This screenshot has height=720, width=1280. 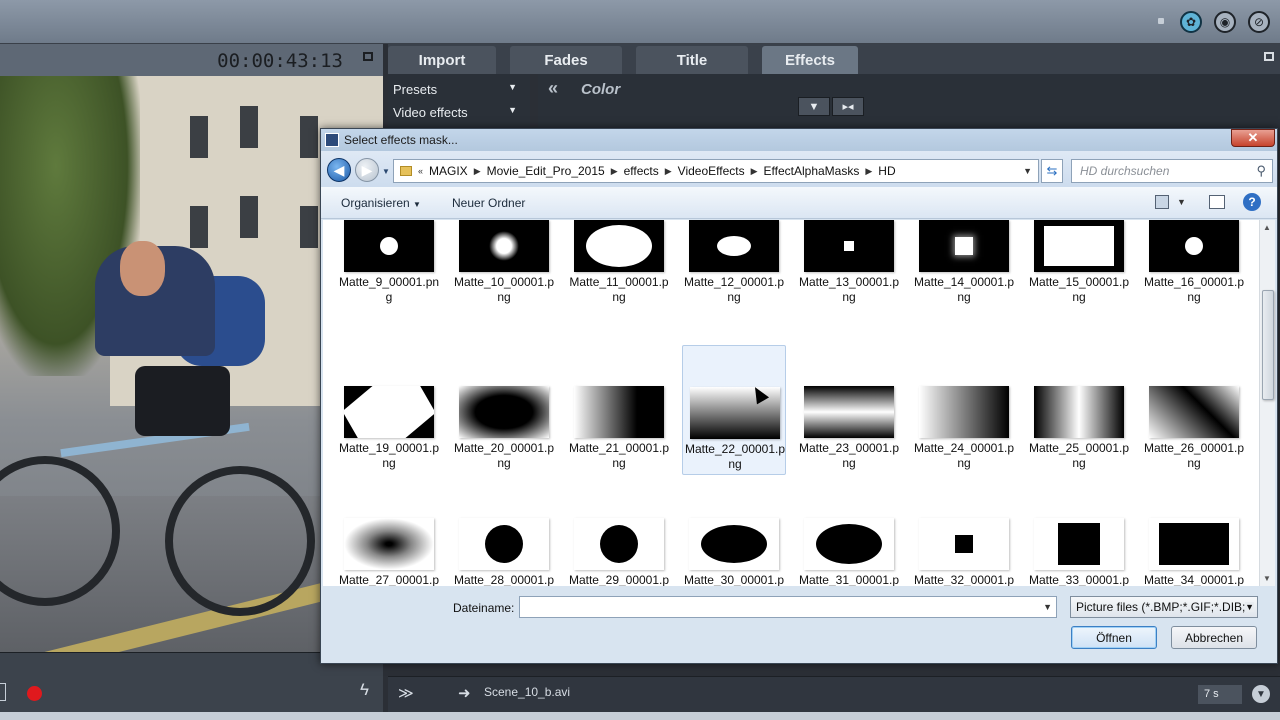 What do you see at coordinates (546, 171) in the screenshot?
I see `path-segment: Movie_Edit_Pro_2015` at bounding box center [546, 171].